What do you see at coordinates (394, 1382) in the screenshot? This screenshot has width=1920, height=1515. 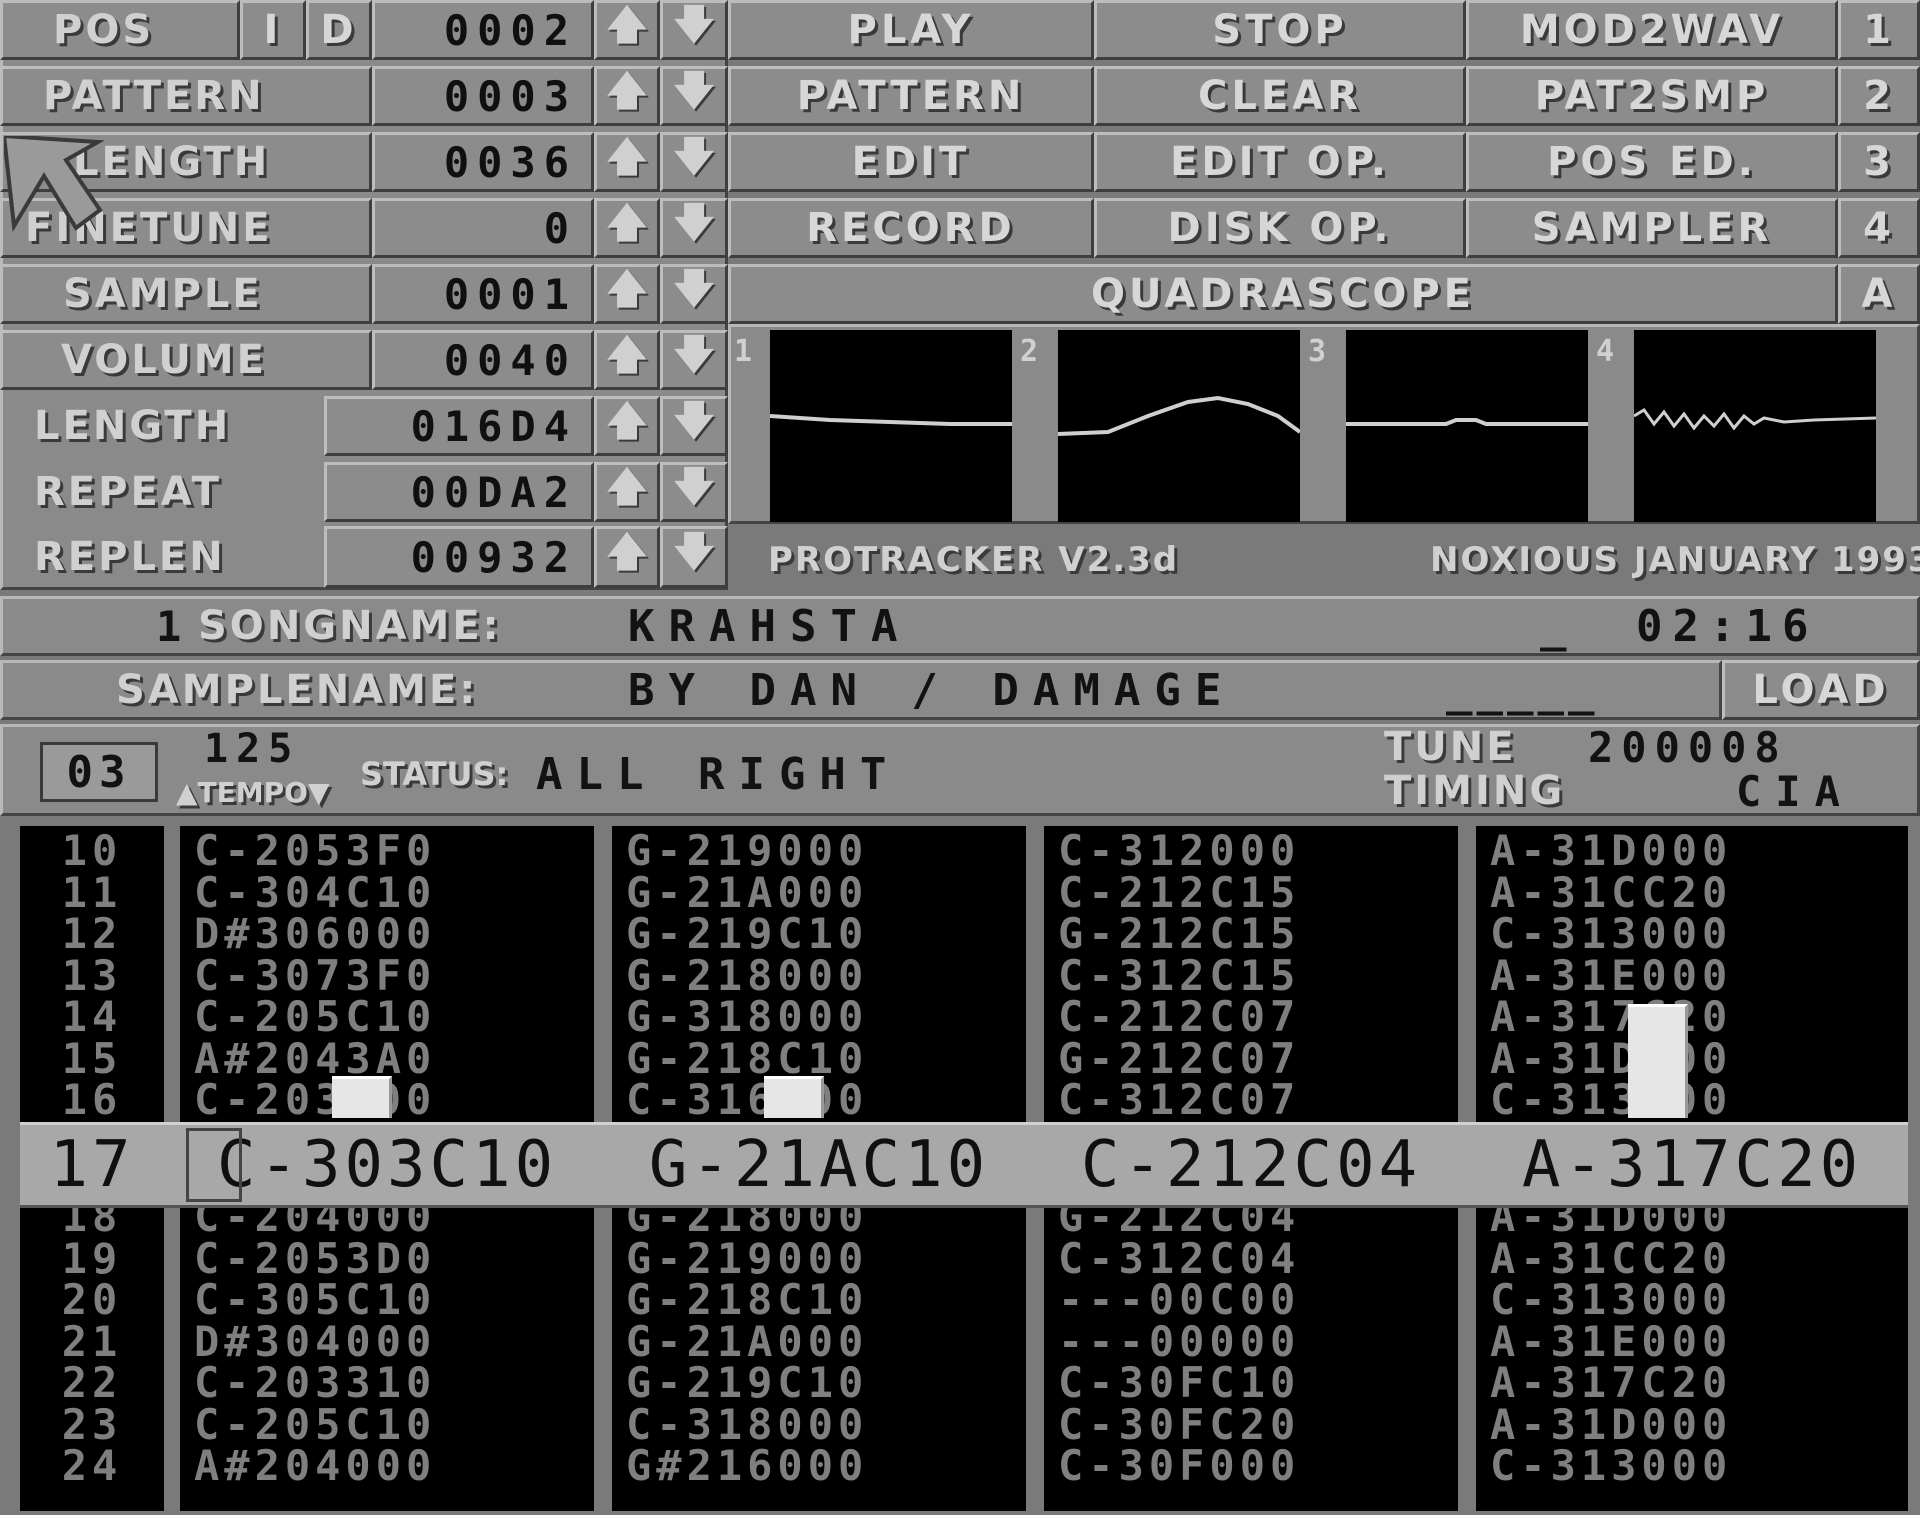 I see `pattern-cell: C-203310` at bounding box center [394, 1382].